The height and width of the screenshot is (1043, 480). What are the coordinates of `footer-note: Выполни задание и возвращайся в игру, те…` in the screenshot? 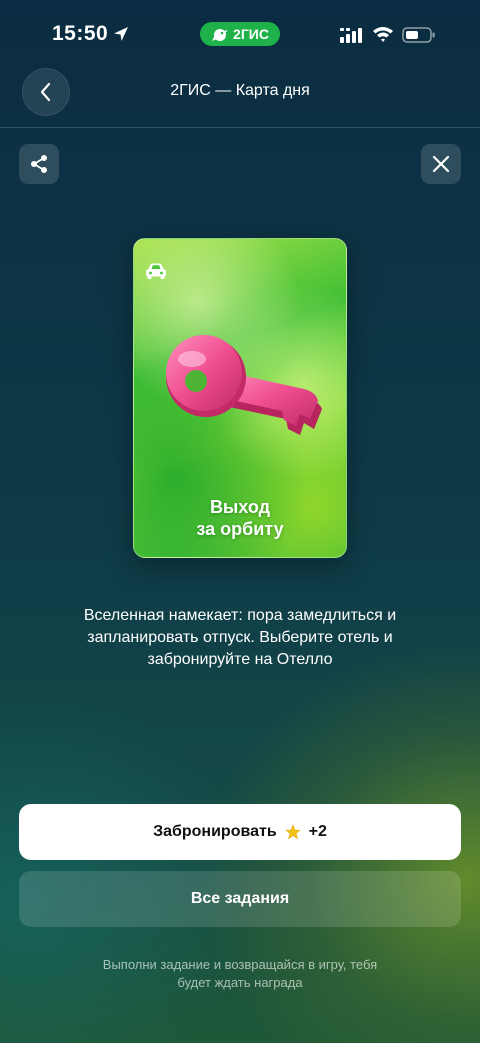 It's located at (240, 973).